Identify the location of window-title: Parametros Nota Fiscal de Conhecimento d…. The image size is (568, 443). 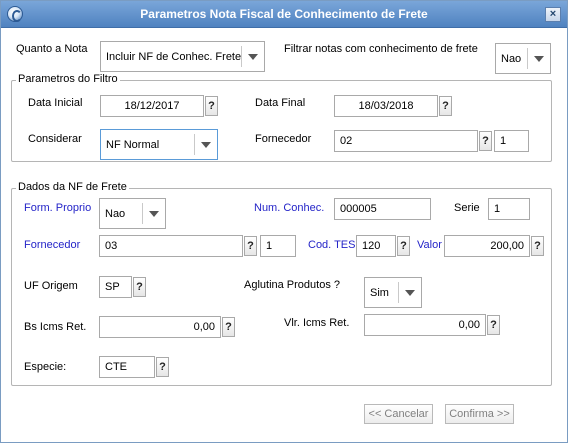
(284, 14).